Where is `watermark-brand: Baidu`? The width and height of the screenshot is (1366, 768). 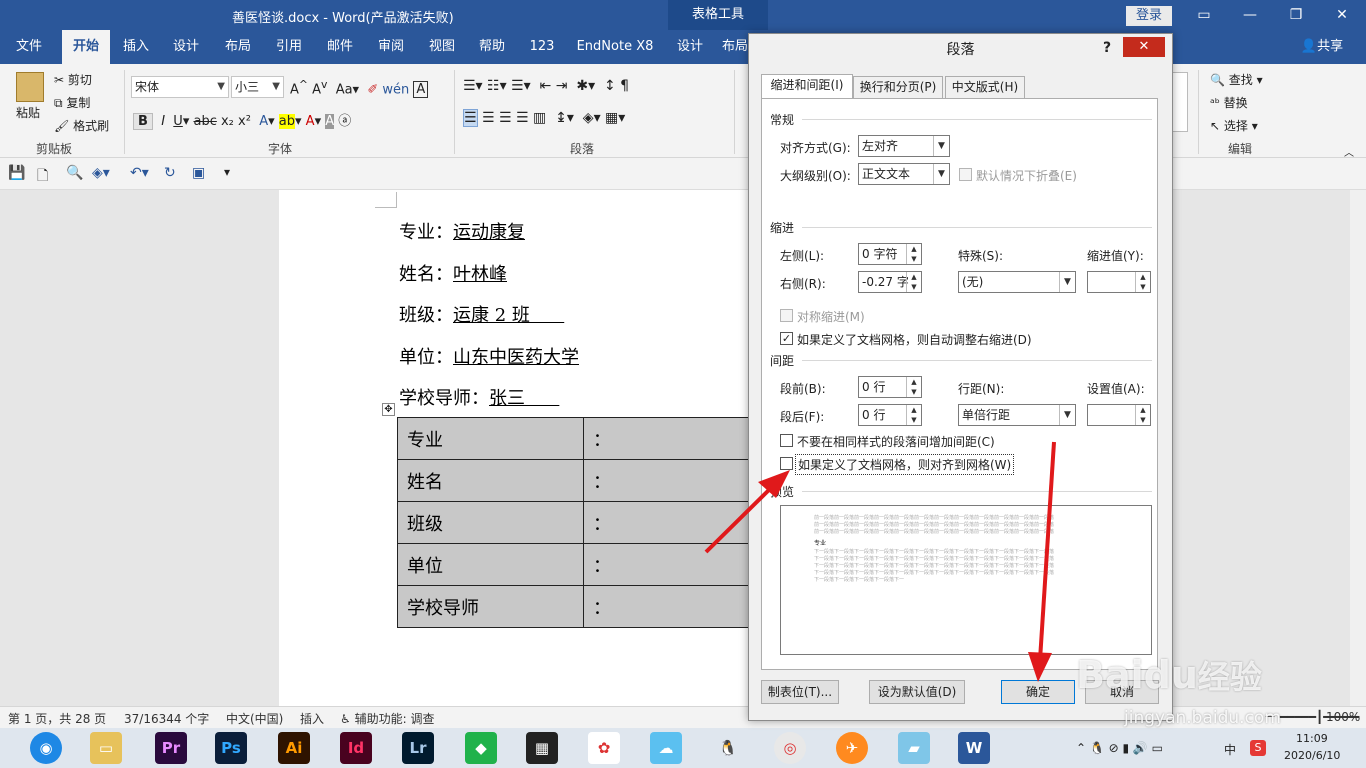
watermark-brand: Baidu is located at coordinates (1137, 675).